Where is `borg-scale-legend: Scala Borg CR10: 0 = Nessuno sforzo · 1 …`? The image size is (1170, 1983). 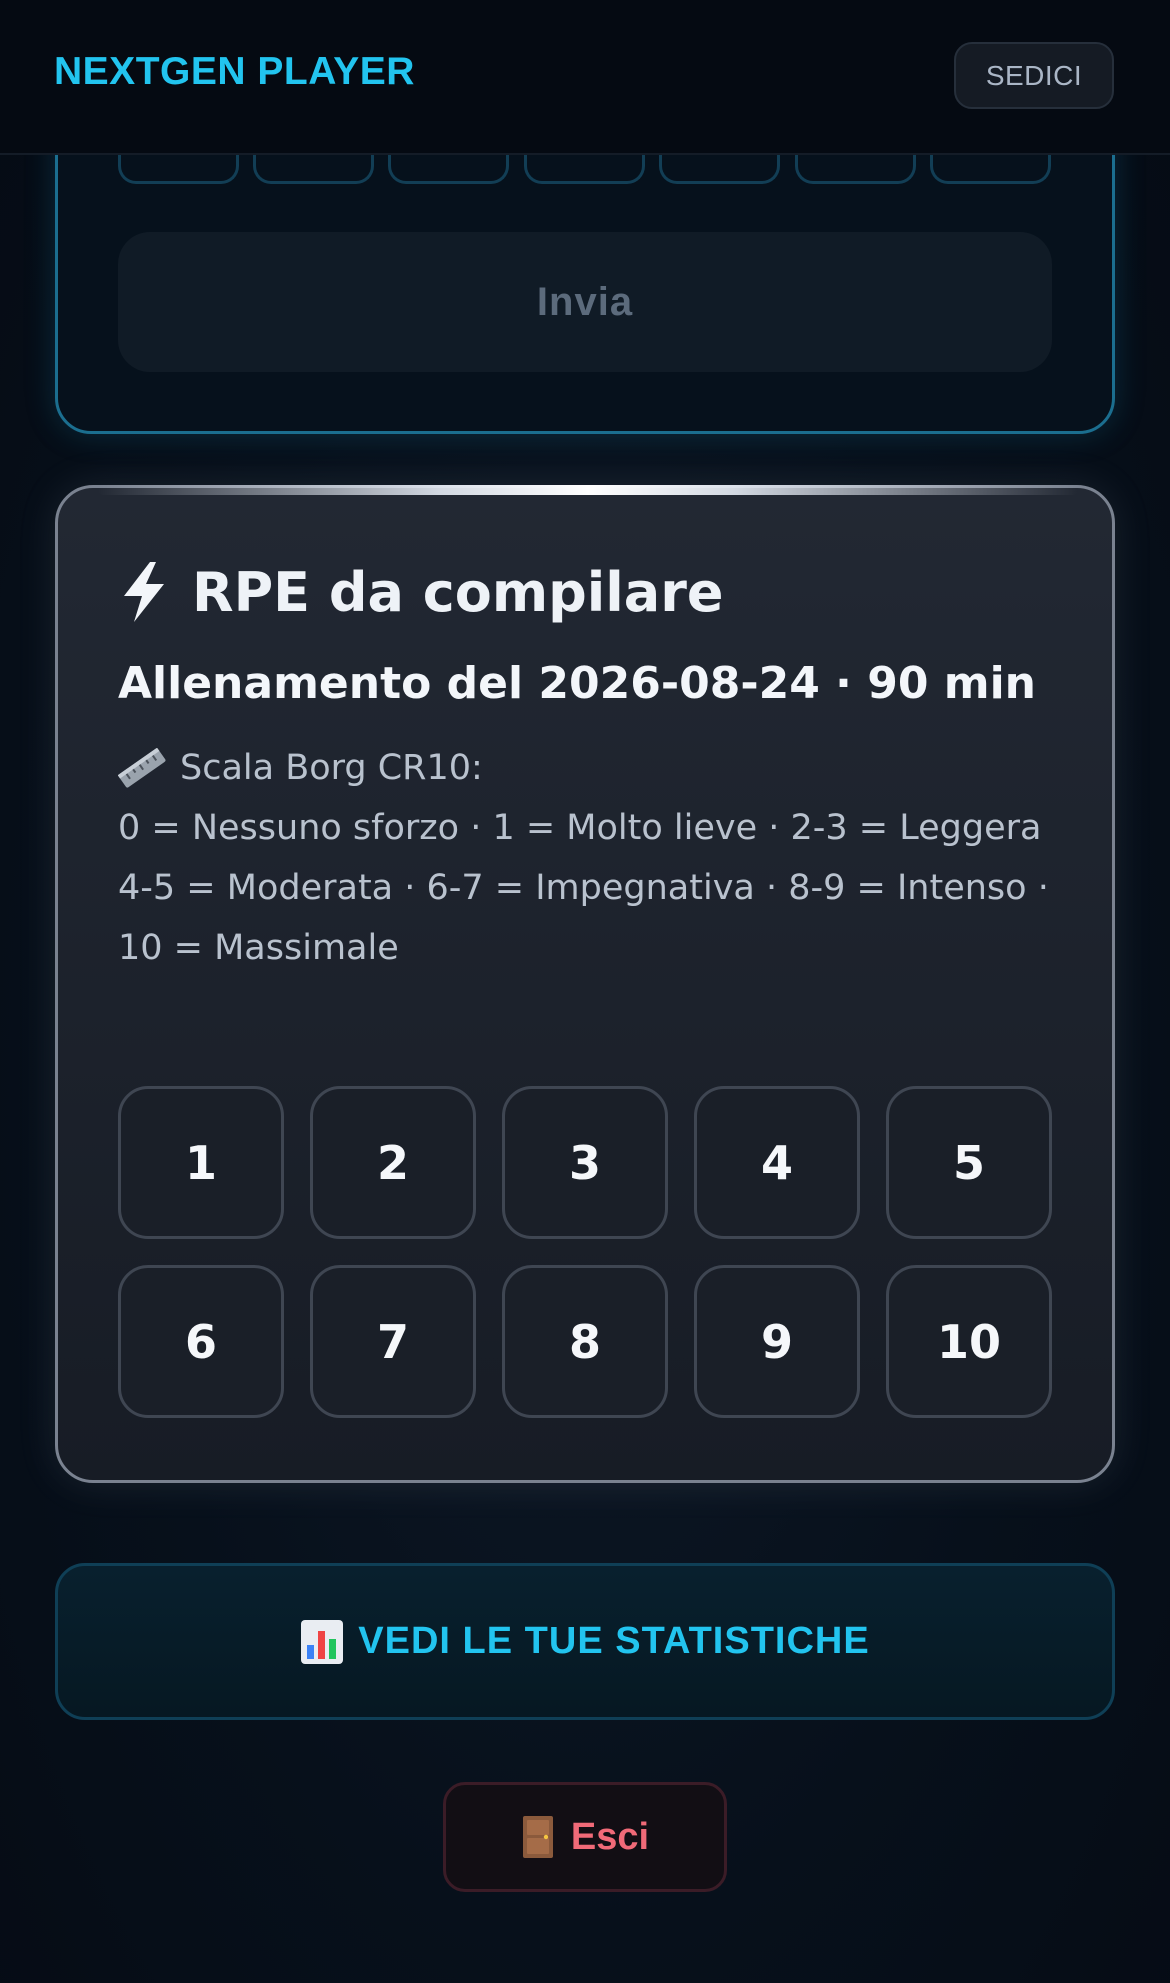
borg-scale-legend: Scala Borg CR10: 0 = Nessuno sforzo · 1 … is located at coordinates (593, 858).